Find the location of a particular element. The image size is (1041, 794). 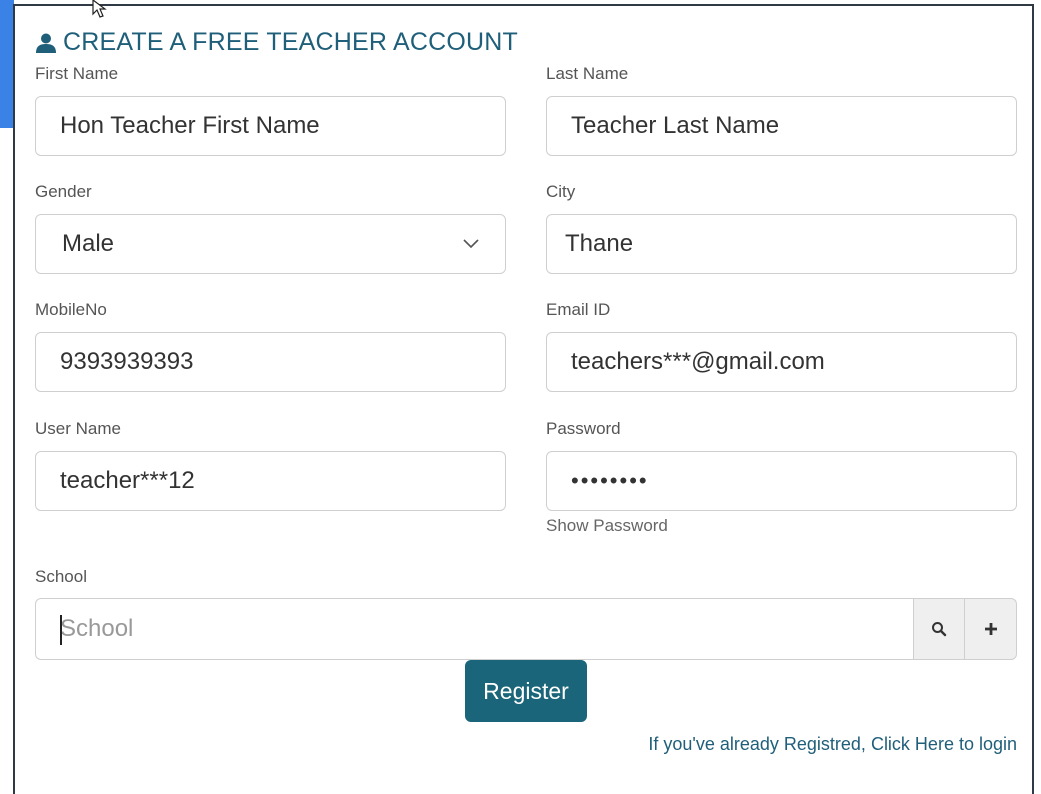

school-search-button is located at coordinates (939, 629).